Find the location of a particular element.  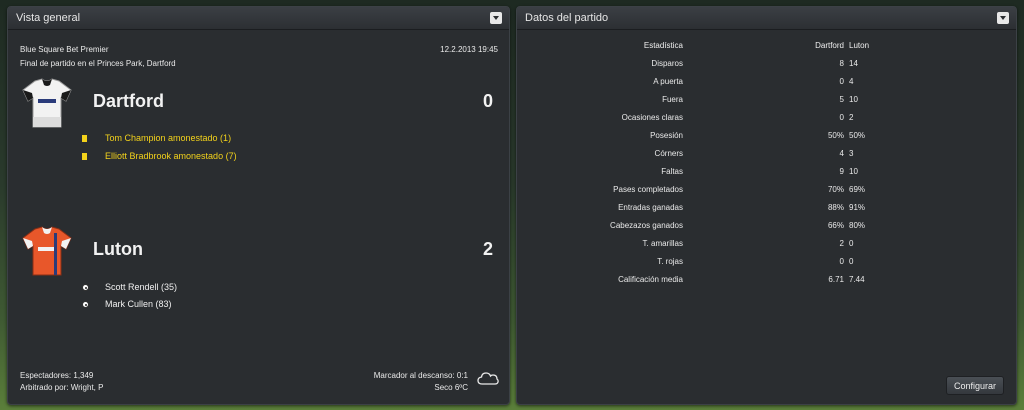

stat-label: Faltas is located at coordinates (672, 171).